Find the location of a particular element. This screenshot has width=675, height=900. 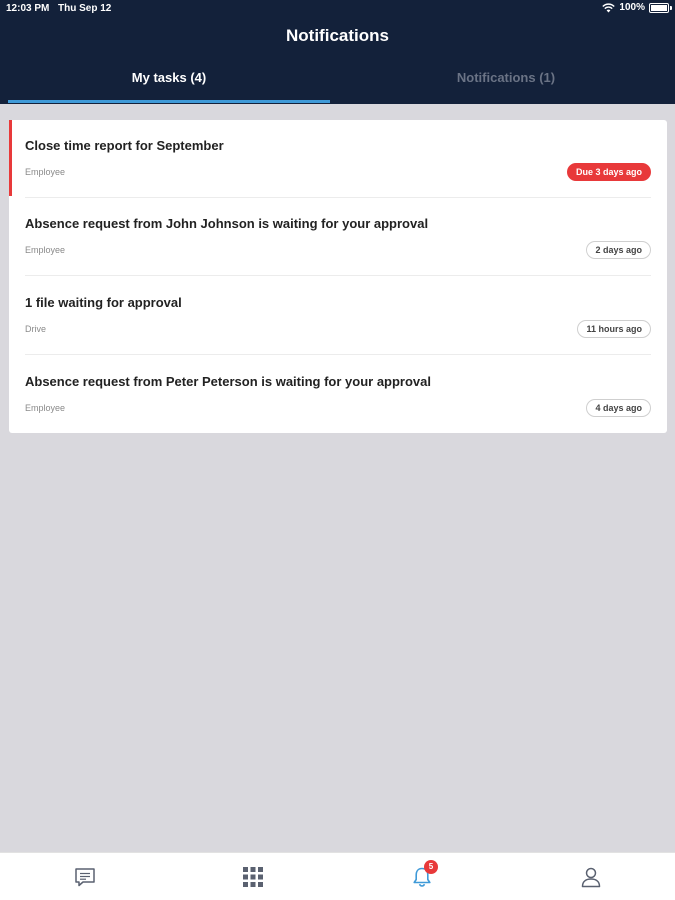

status-date: Thu Sep 12 is located at coordinates (85, 8).